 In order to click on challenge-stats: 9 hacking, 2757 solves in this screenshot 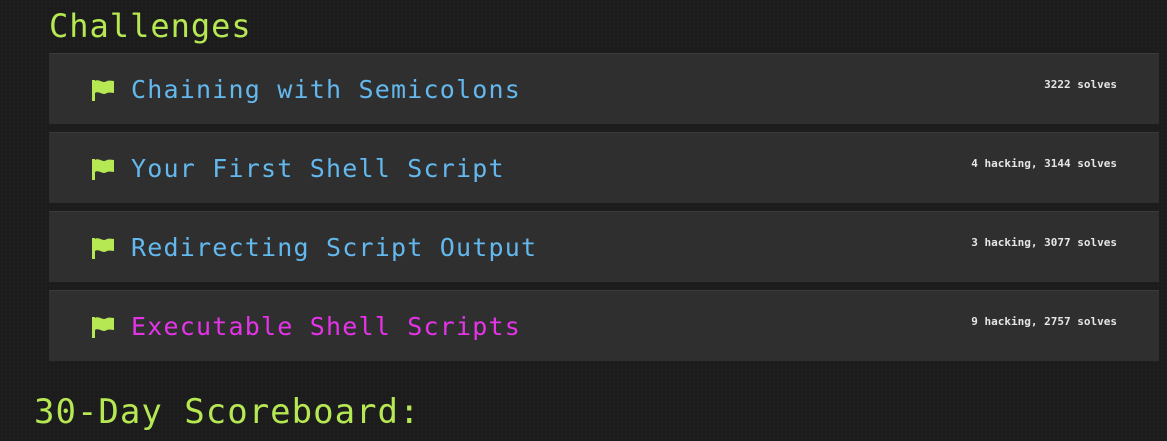, I will do `click(1044, 321)`.